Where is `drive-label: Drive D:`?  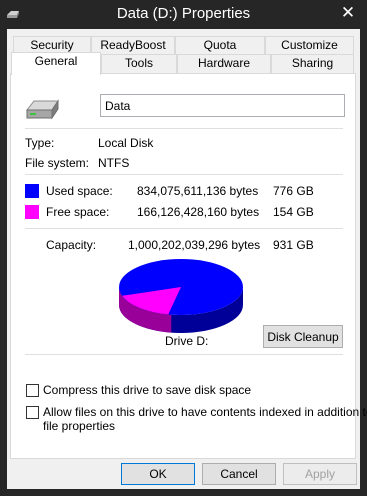 drive-label: Drive D: is located at coordinates (187, 341).